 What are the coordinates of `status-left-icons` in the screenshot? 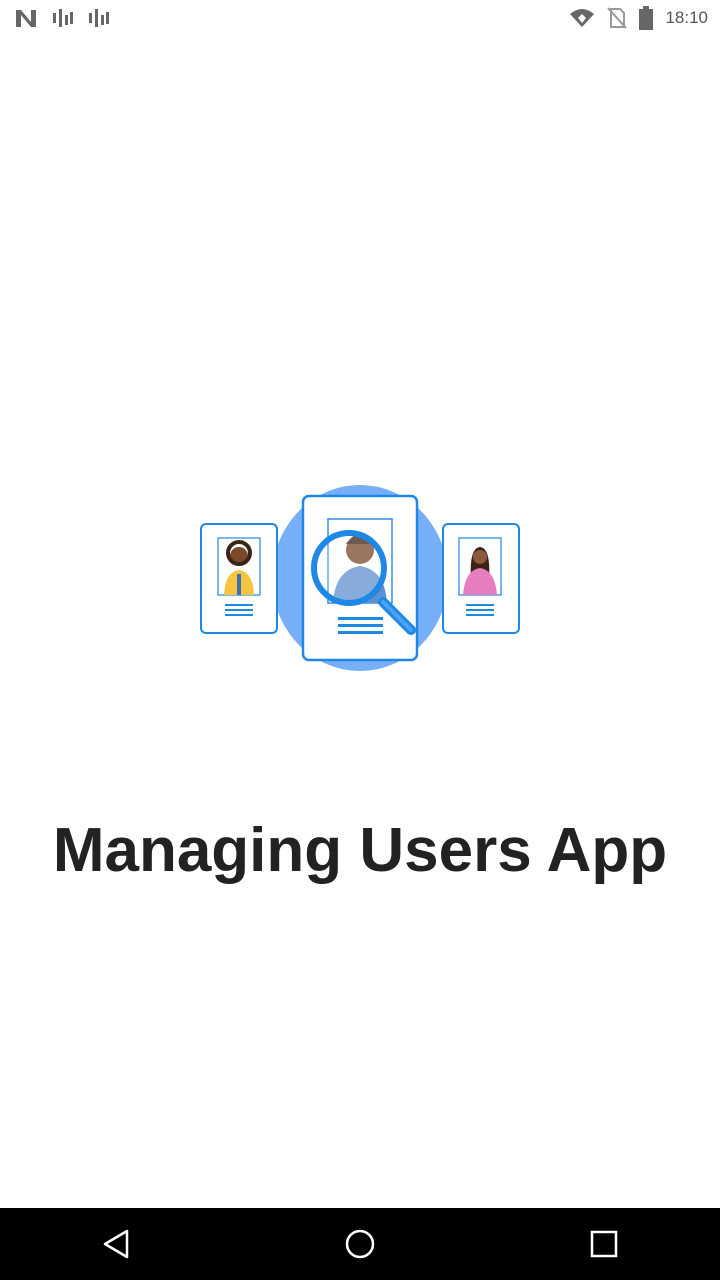 It's located at (62, 18).